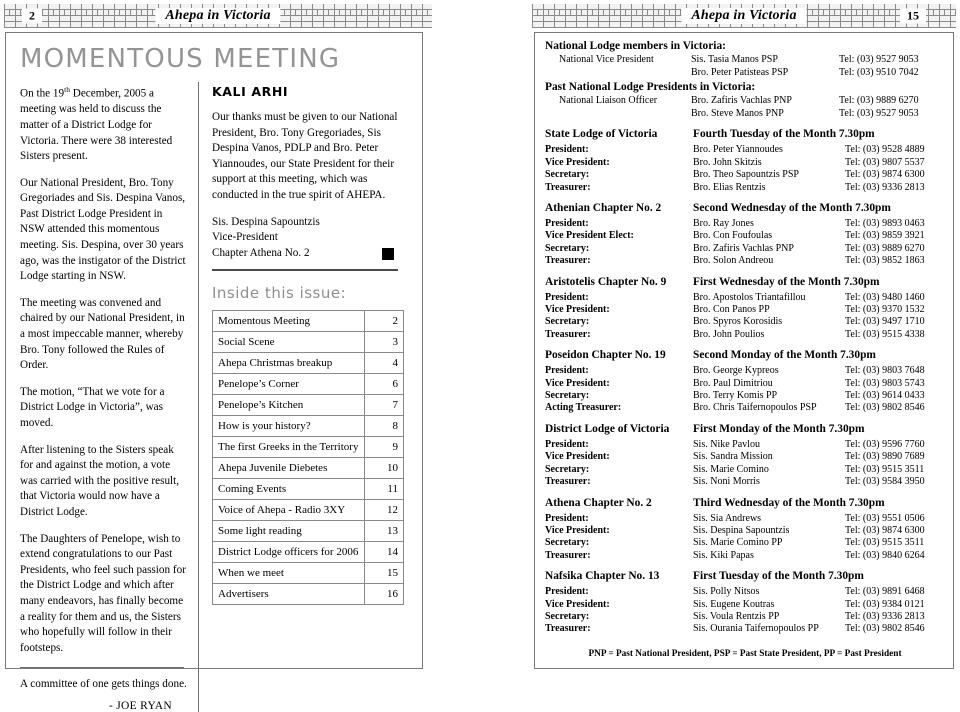  What do you see at coordinates (885, 408) in the screenshot?
I see `officer-phone: Tel: (03) 9802 8546` at bounding box center [885, 408].